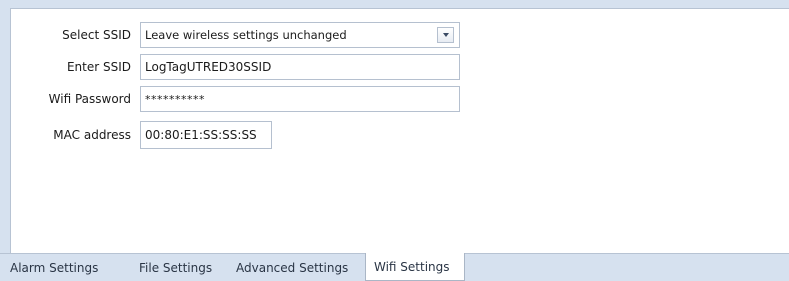  What do you see at coordinates (175, 99) in the screenshot?
I see `wifi-password-value: **********` at bounding box center [175, 99].